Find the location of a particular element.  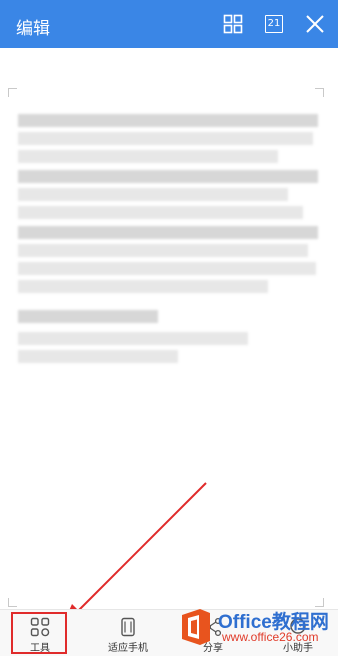

tools-highlight-box is located at coordinates (39, 633).